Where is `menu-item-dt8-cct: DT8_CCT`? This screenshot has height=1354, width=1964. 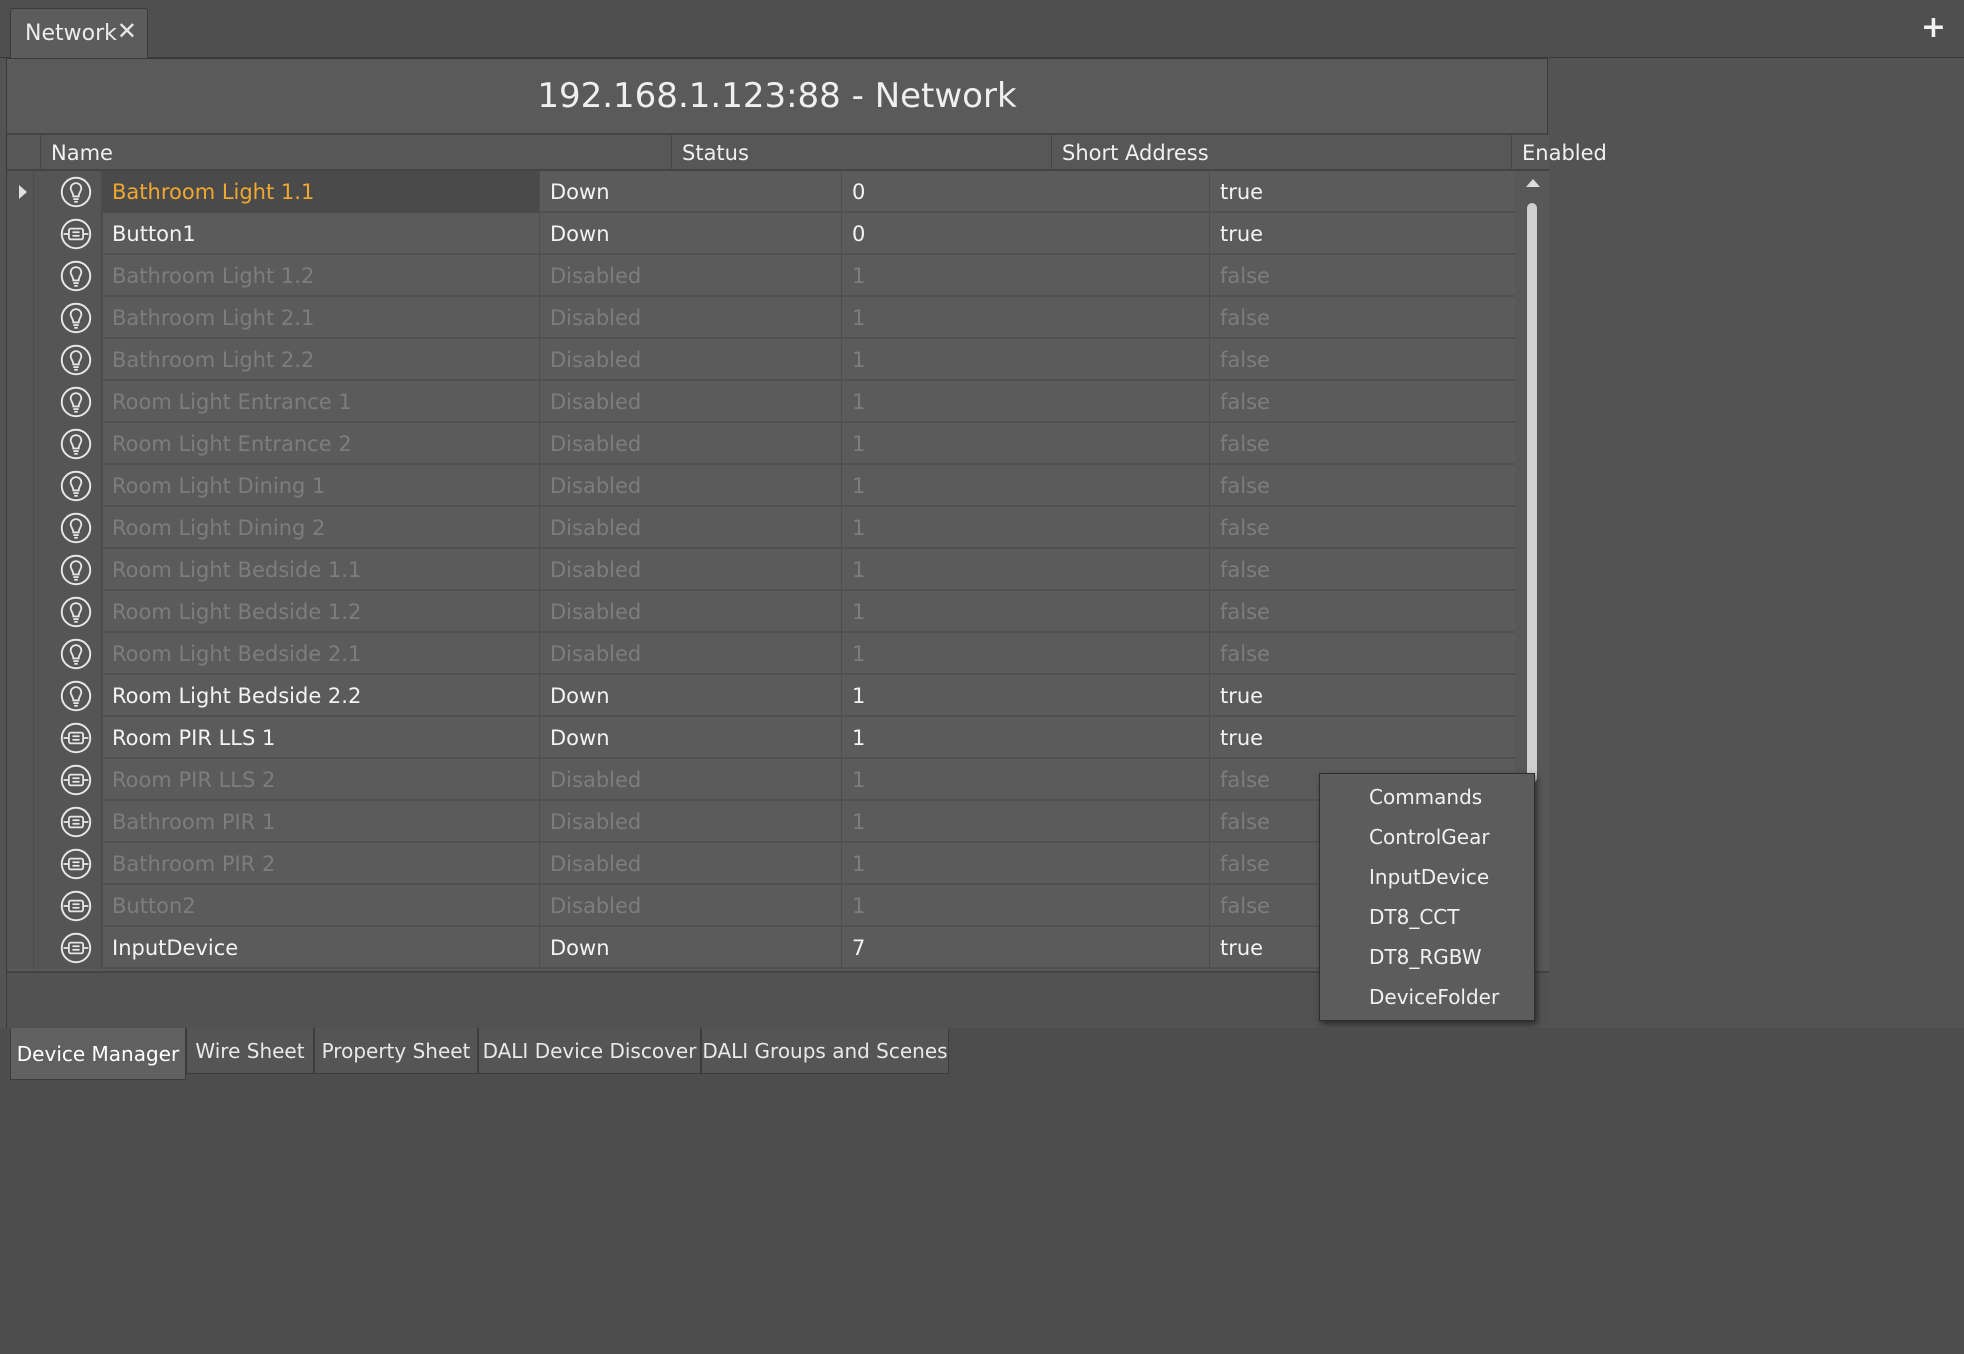
menu-item-dt8-cct: DT8_CCT is located at coordinates (1427, 917).